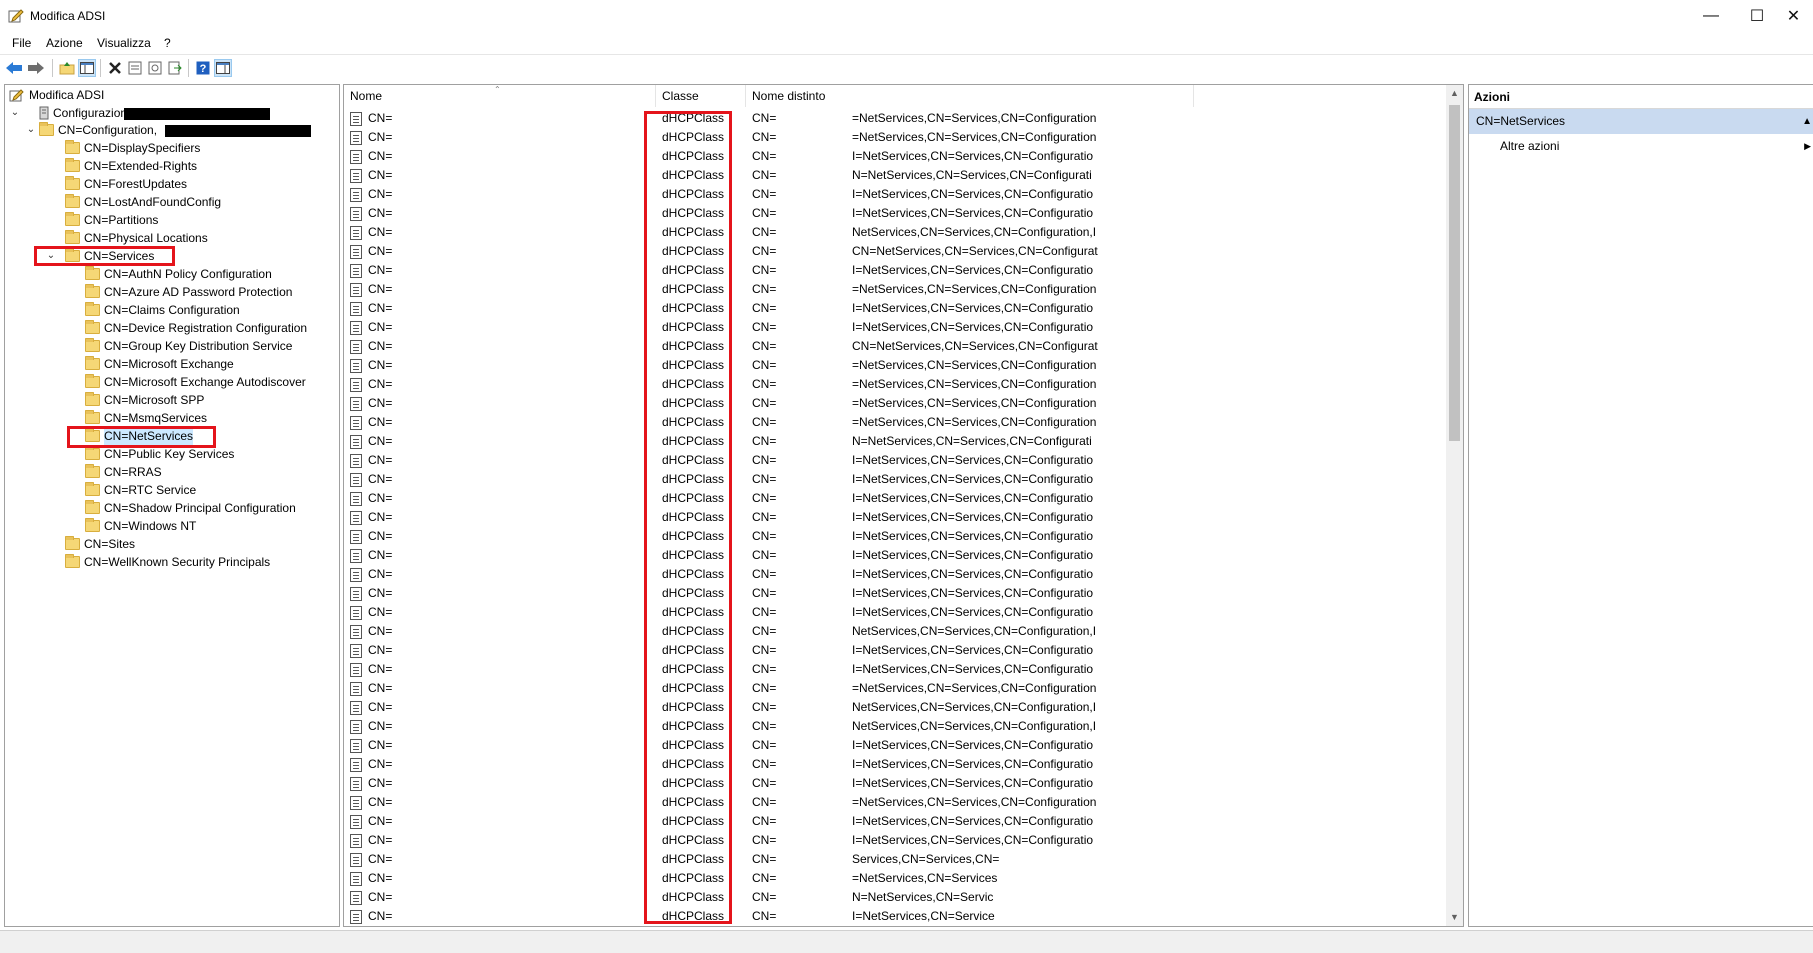  Describe the element at coordinates (894, 897) in the screenshot. I see `table-row: CN= dHCPClass CN= N=NetServices,CN=Servic` at that location.